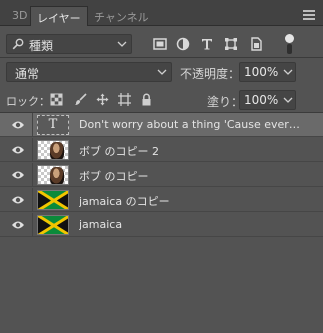 Image resolution: width=323 pixels, height=333 pixels. Describe the element at coordinates (69, 44) in the screenshot. I see `filter-kind-select: 種類` at that location.